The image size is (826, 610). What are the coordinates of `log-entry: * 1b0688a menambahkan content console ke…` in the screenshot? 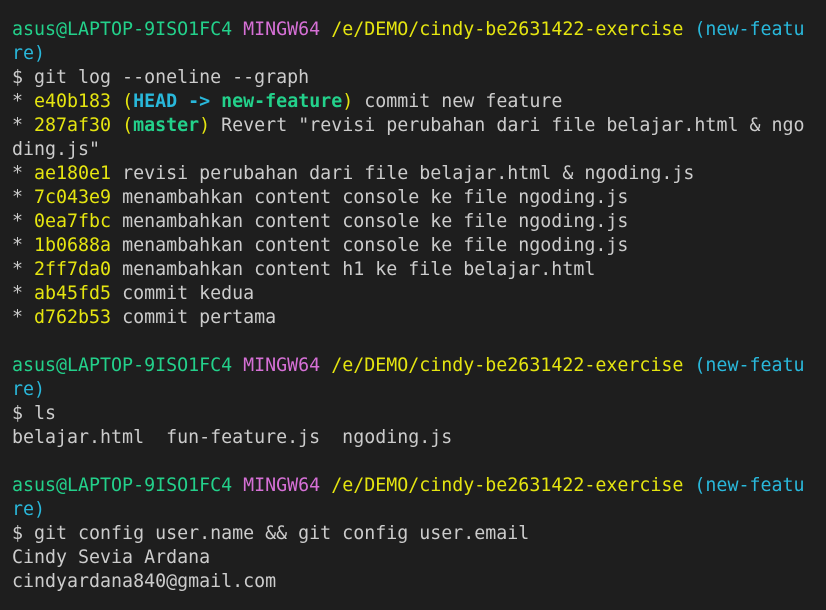 It's located at (419, 246).